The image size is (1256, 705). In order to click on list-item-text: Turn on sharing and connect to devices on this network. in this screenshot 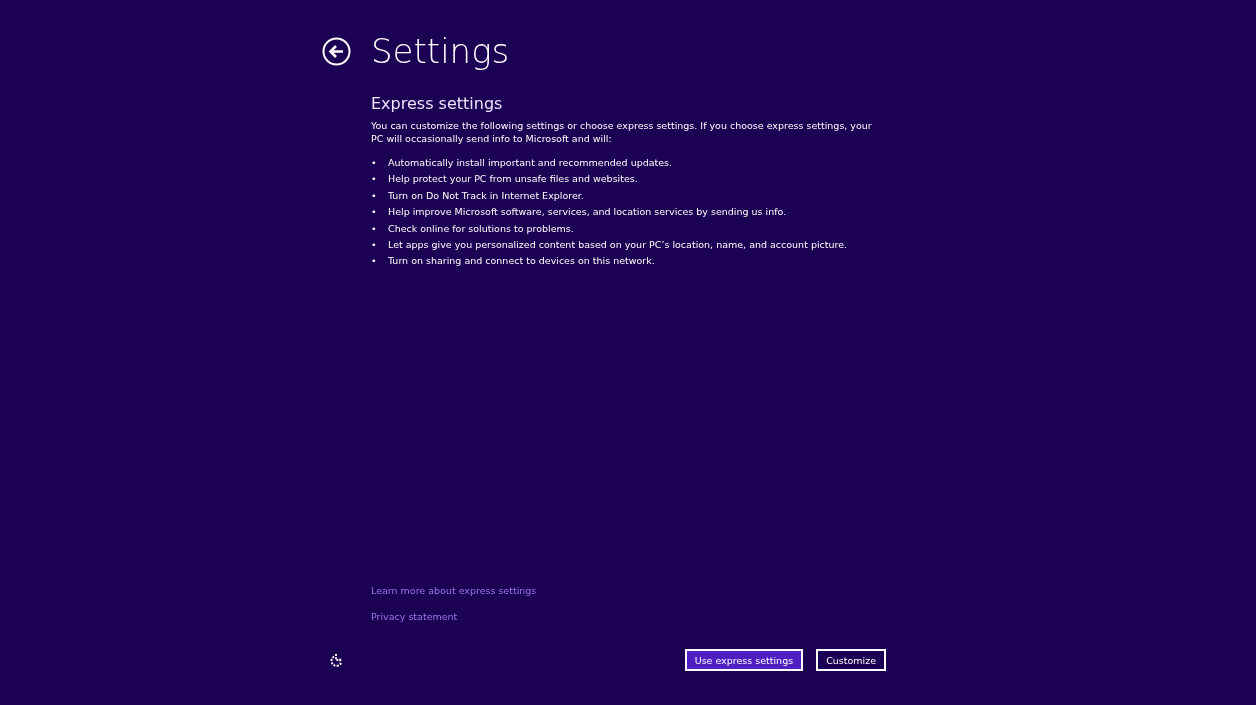, I will do `click(521, 261)`.